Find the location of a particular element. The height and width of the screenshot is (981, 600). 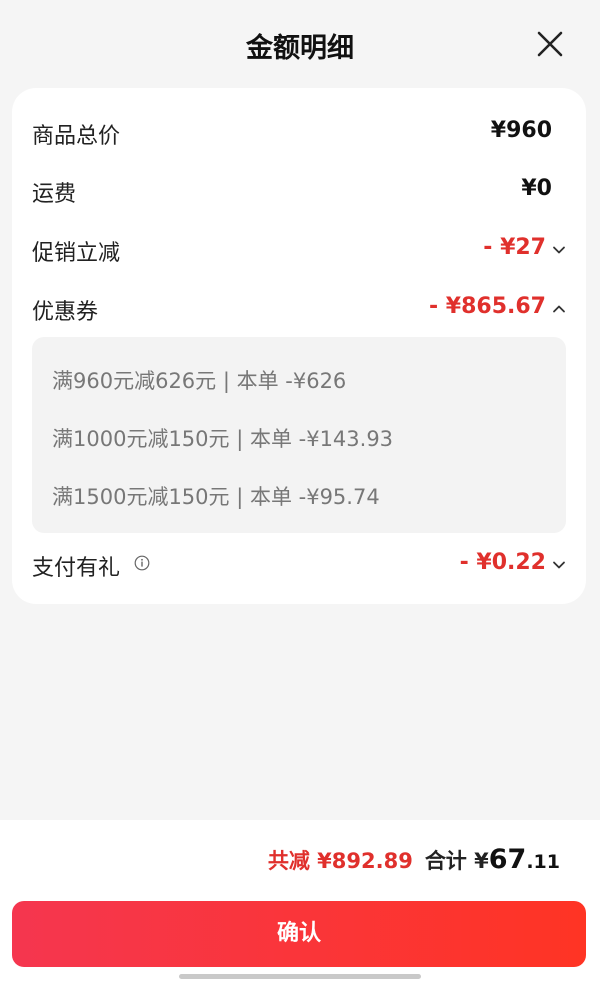

sum-decimal: .11 is located at coordinates (543, 862).